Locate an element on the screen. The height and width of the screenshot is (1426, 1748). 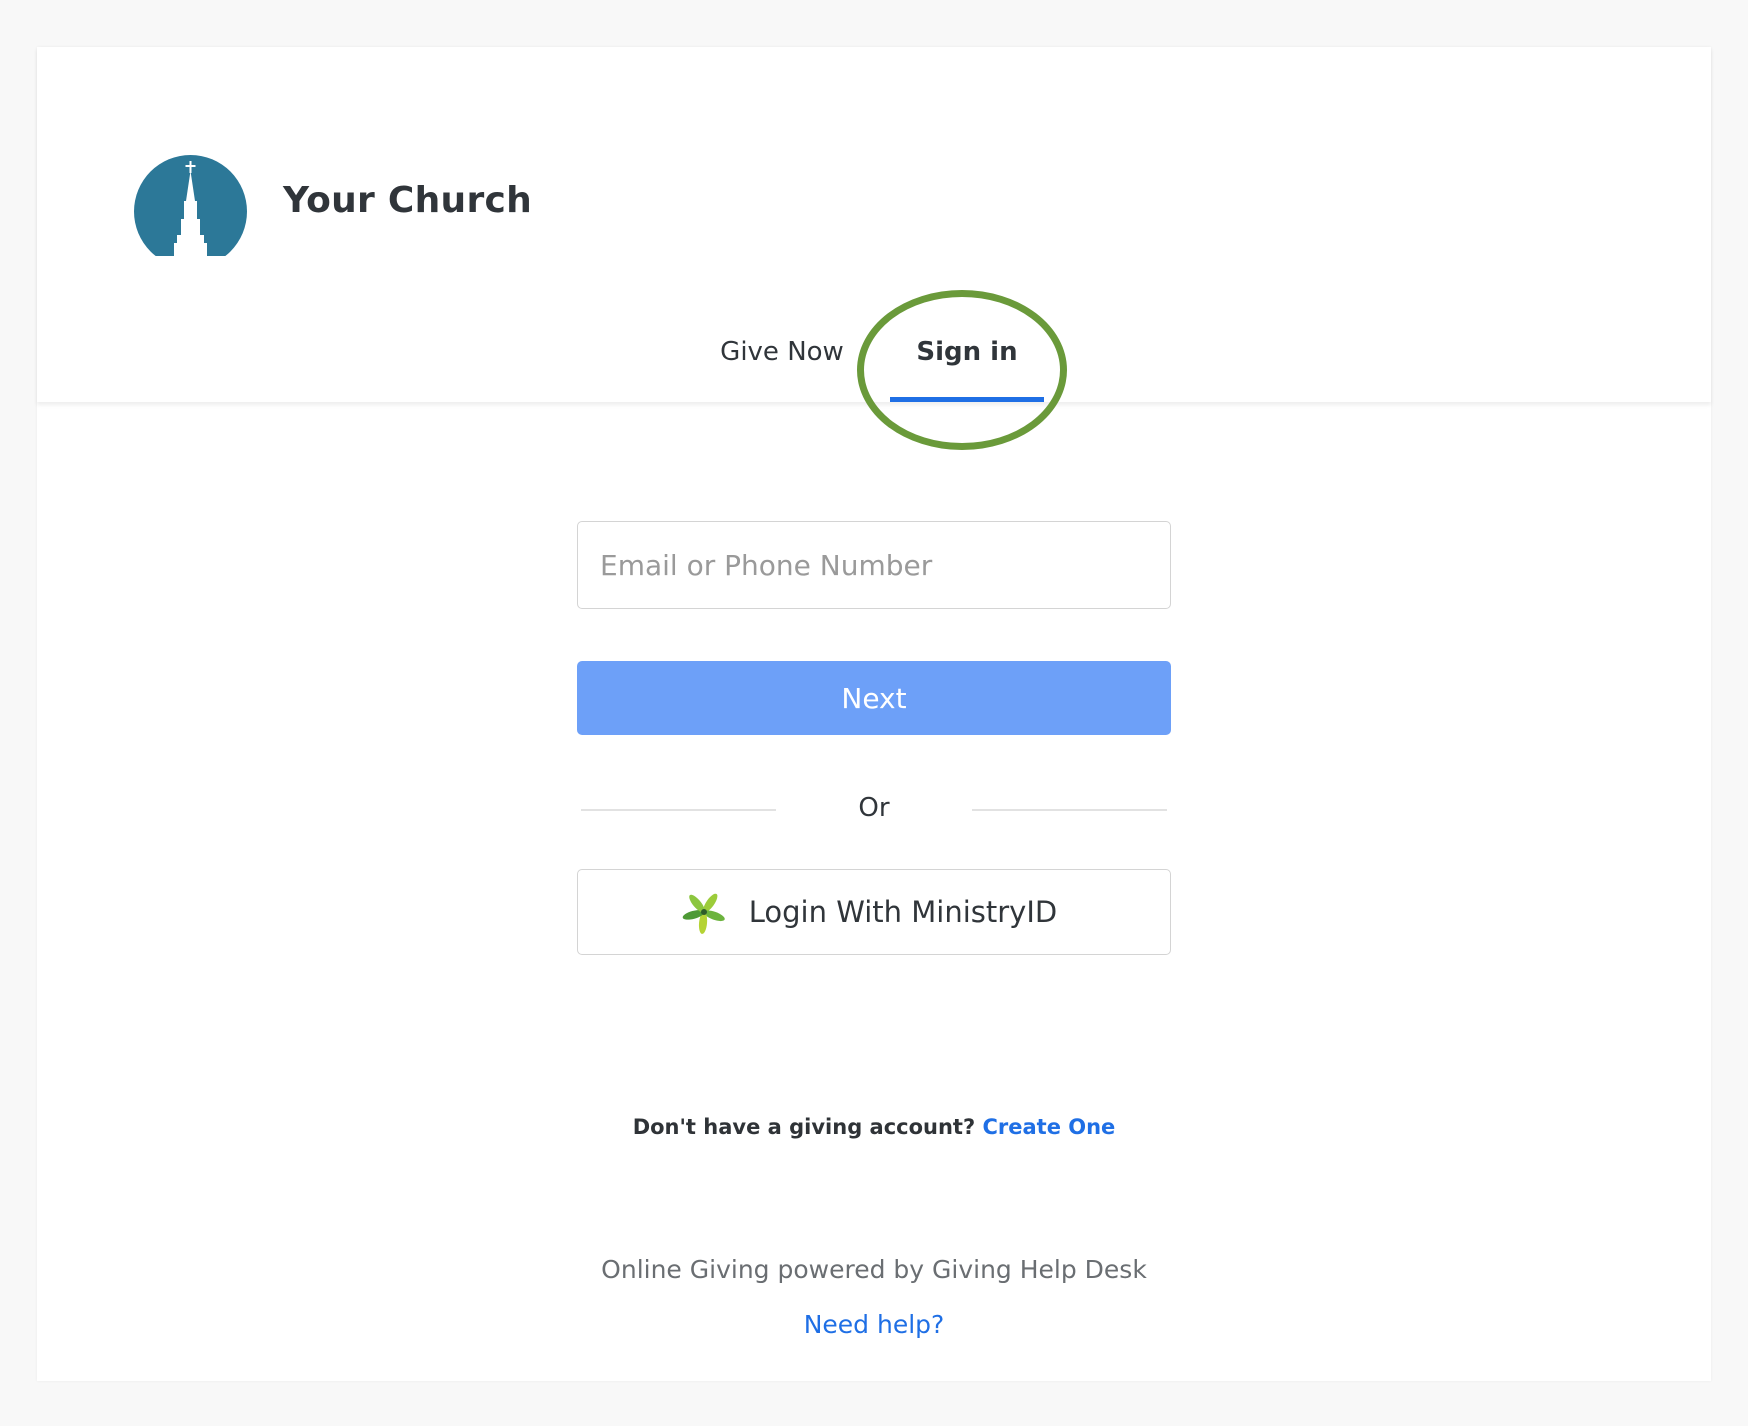
help-container: Need help? is located at coordinates (874, 1324).